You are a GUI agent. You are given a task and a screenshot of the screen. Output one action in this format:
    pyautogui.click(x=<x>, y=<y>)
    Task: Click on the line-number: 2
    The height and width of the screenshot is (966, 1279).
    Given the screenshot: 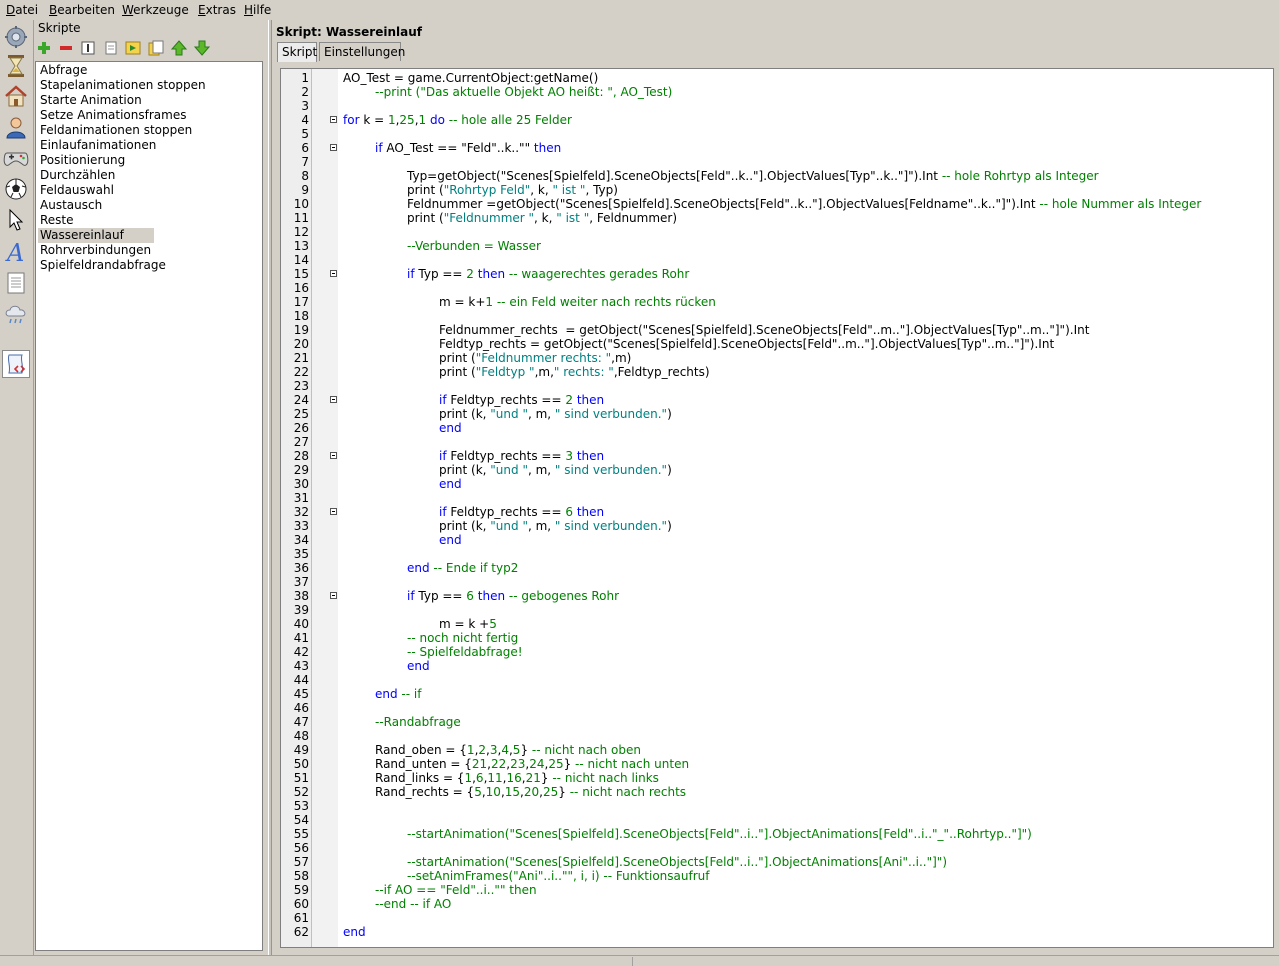 What is the action you would take?
    pyautogui.click(x=305, y=92)
    